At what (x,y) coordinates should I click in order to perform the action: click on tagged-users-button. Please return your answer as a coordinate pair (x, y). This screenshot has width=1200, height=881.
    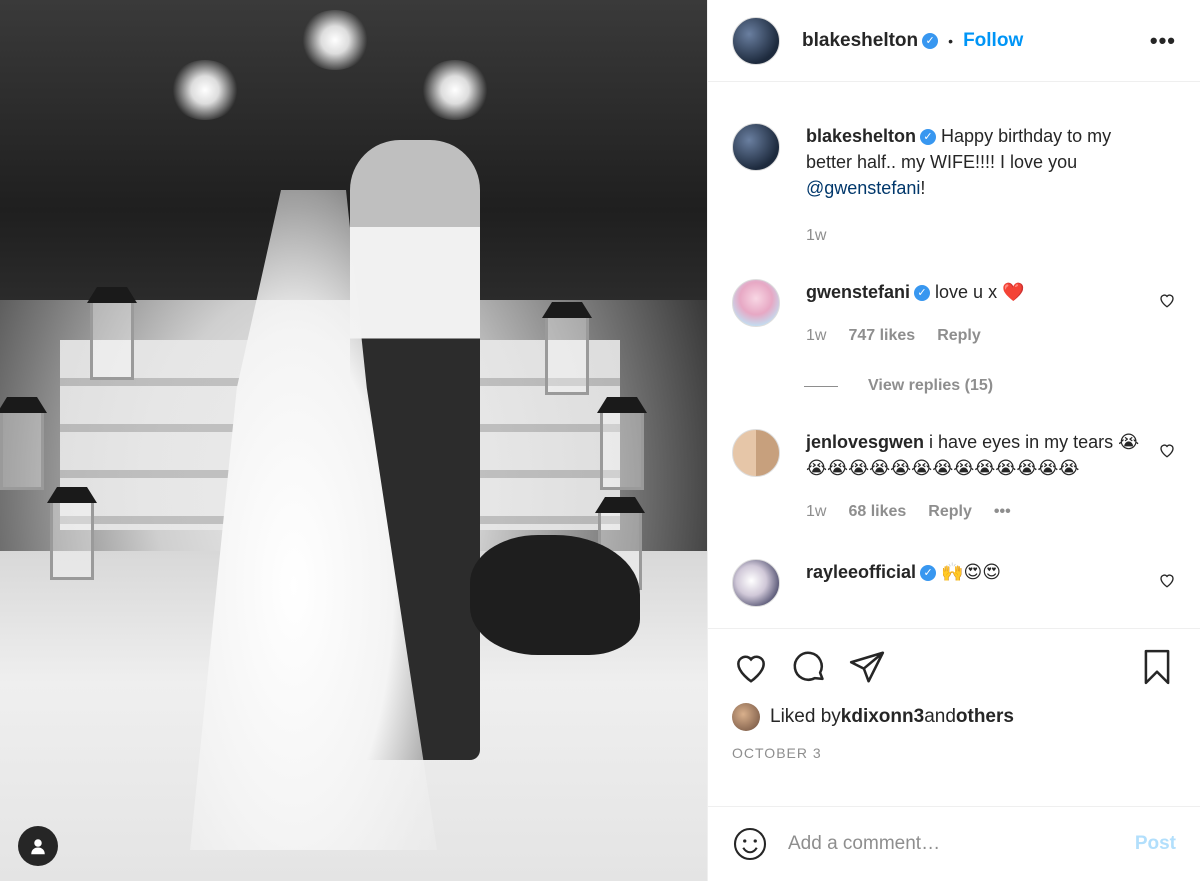
    Looking at the image, I should click on (38, 846).